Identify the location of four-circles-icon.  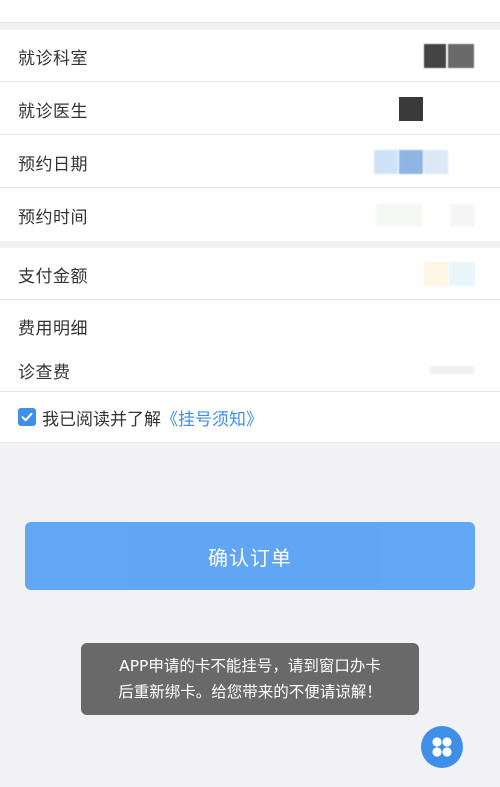
(442, 747).